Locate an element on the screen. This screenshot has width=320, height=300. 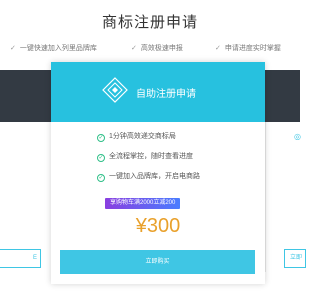
feature-item: ✓ 高效极速申报 is located at coordinates (157, 49).